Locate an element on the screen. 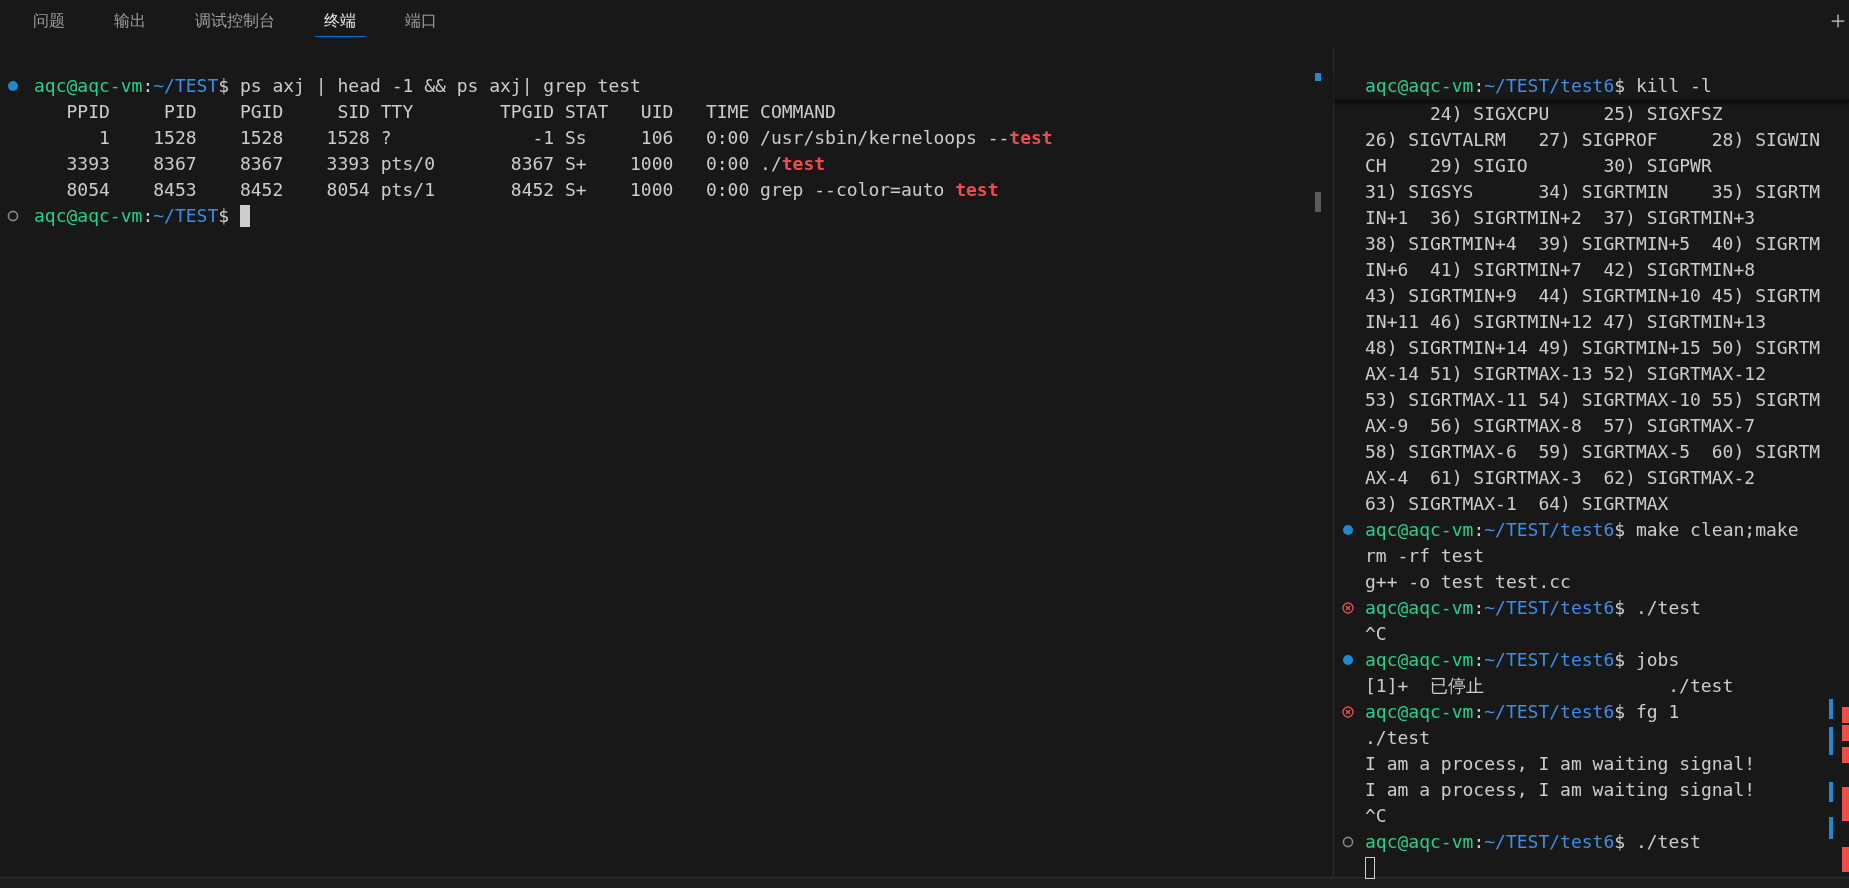  output-line: 38) SIGRTMIN+4 39) SIGRTMIN+5 40) SIGRTM is located at coordinates (1593, 244).